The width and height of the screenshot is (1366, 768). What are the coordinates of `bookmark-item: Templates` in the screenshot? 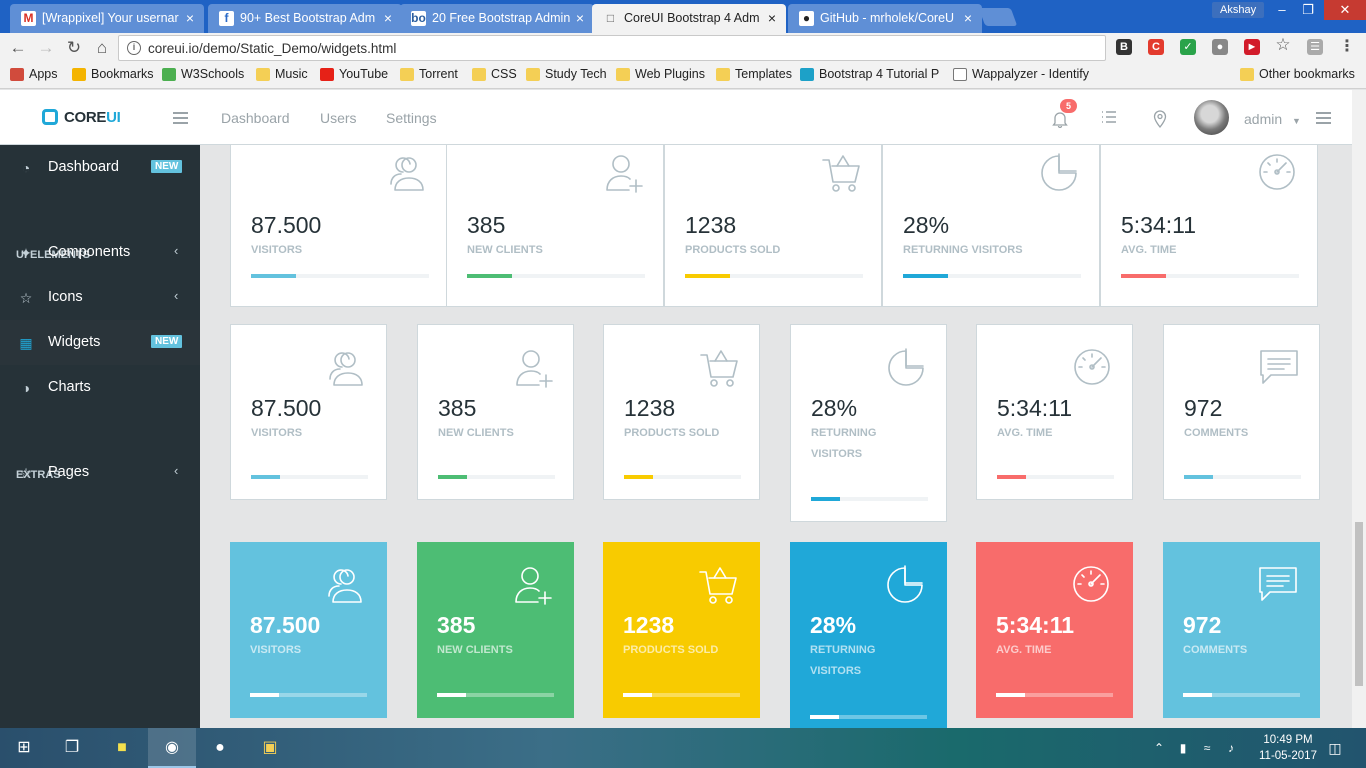 It's located at (754, 74).